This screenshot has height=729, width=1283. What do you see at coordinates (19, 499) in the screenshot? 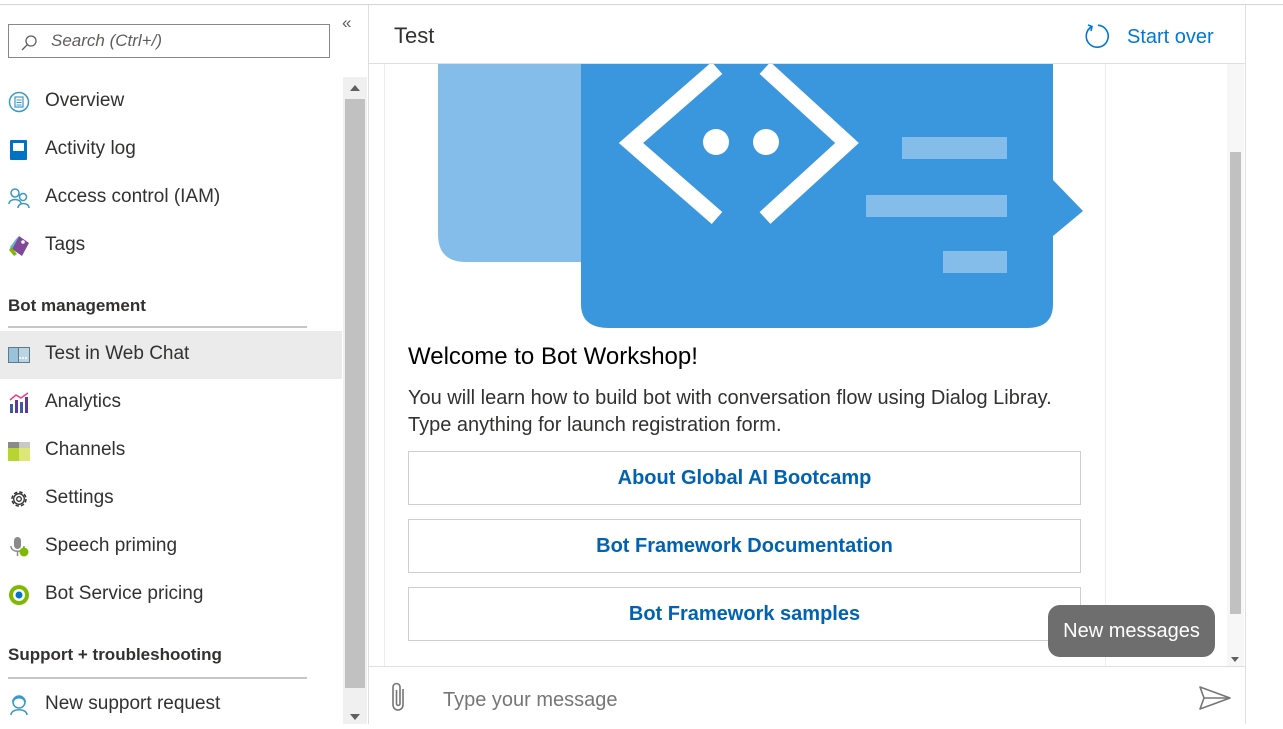
I see `gear-icon` at bounding box center [19, 499].